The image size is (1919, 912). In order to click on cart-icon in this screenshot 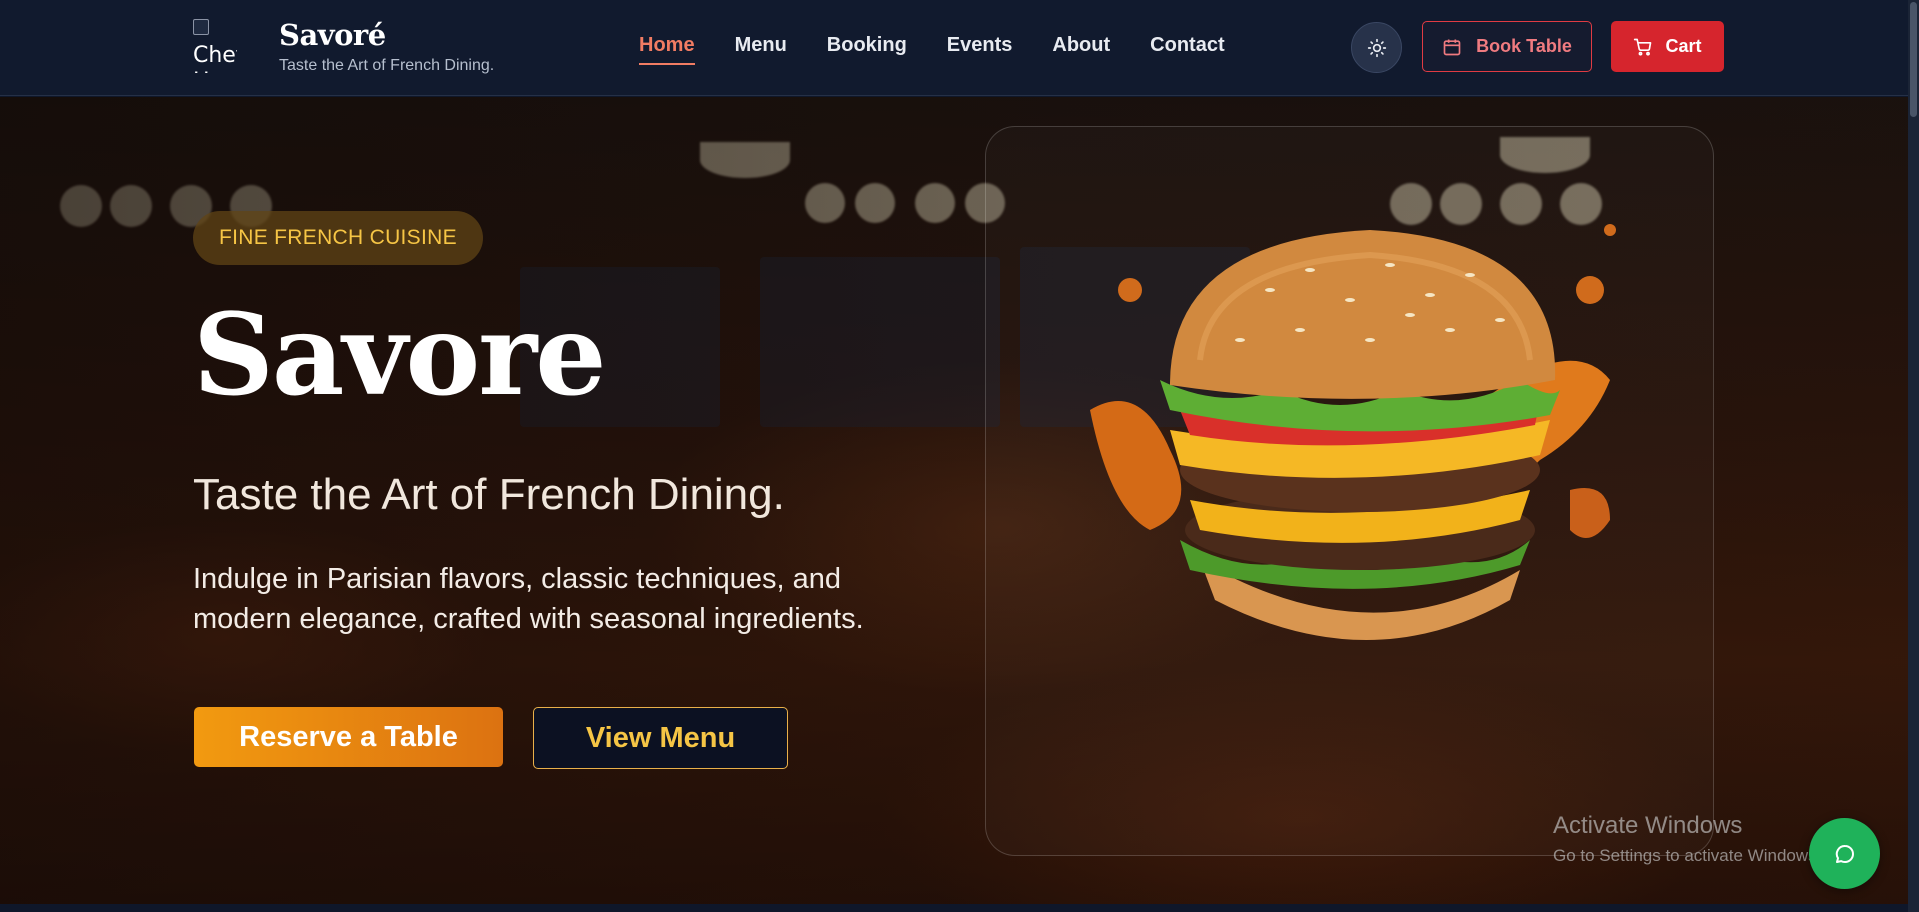, I will do `click(1643, 47)`.